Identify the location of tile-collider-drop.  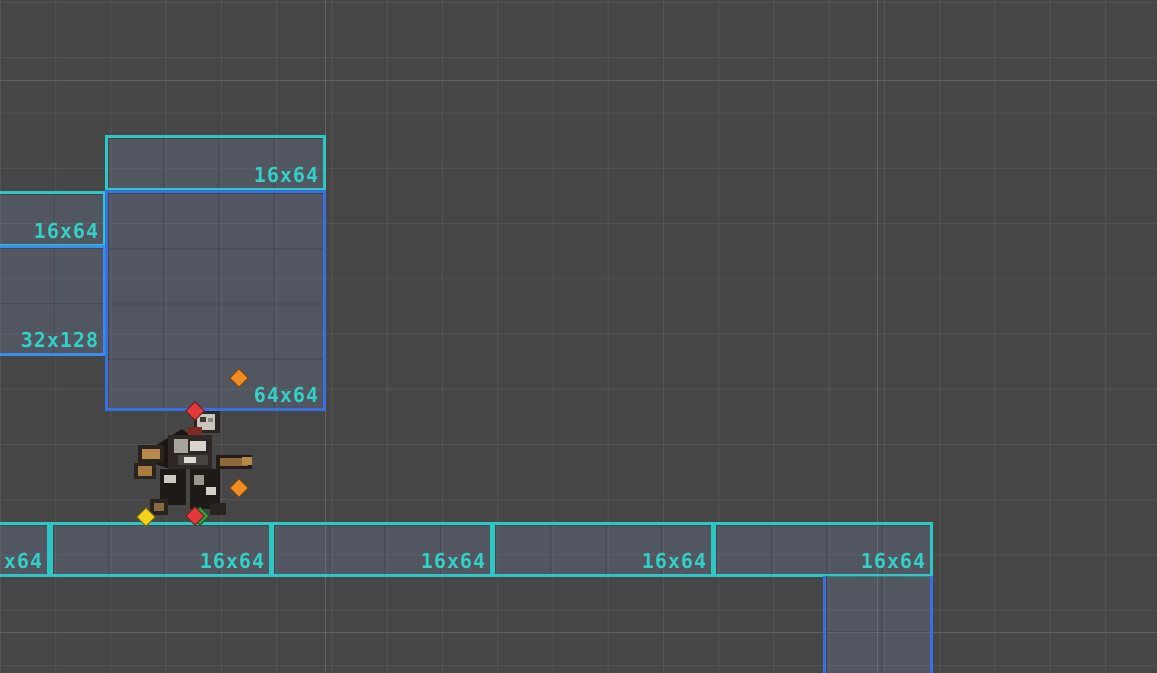
(878, 624).